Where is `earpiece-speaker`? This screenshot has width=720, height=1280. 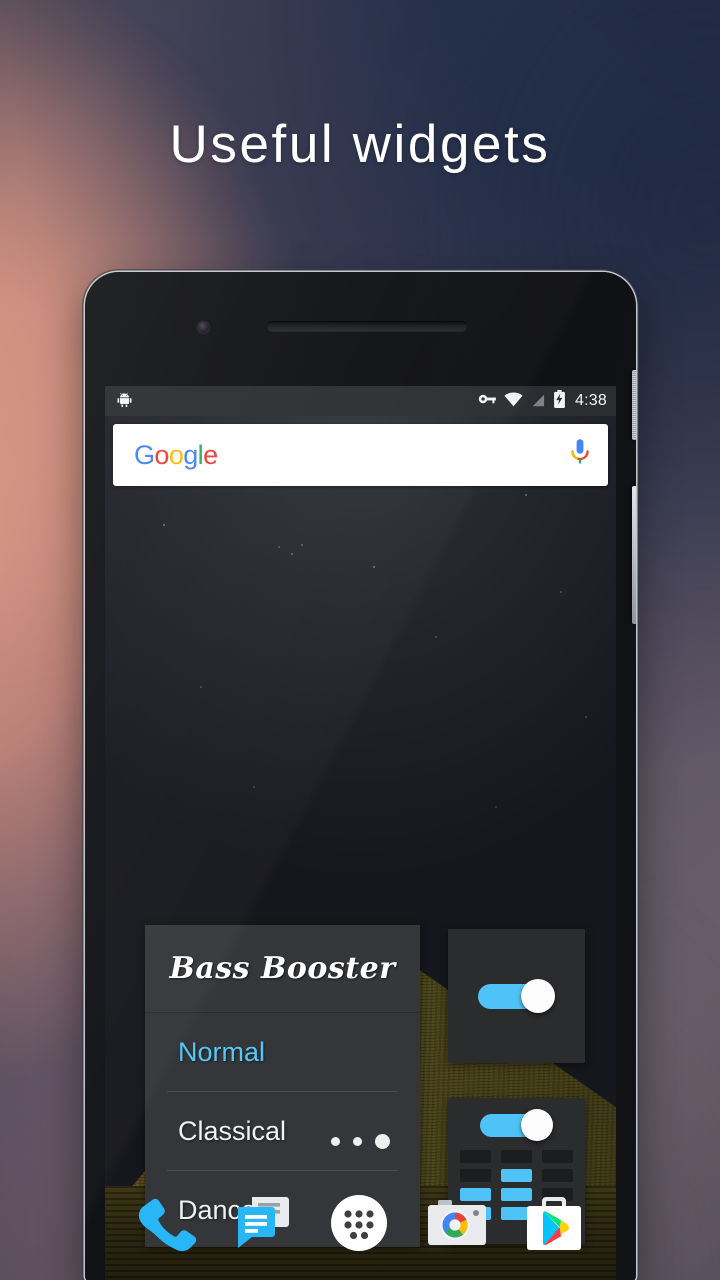 earpiece-speaker is located at coordinates (367, 326).